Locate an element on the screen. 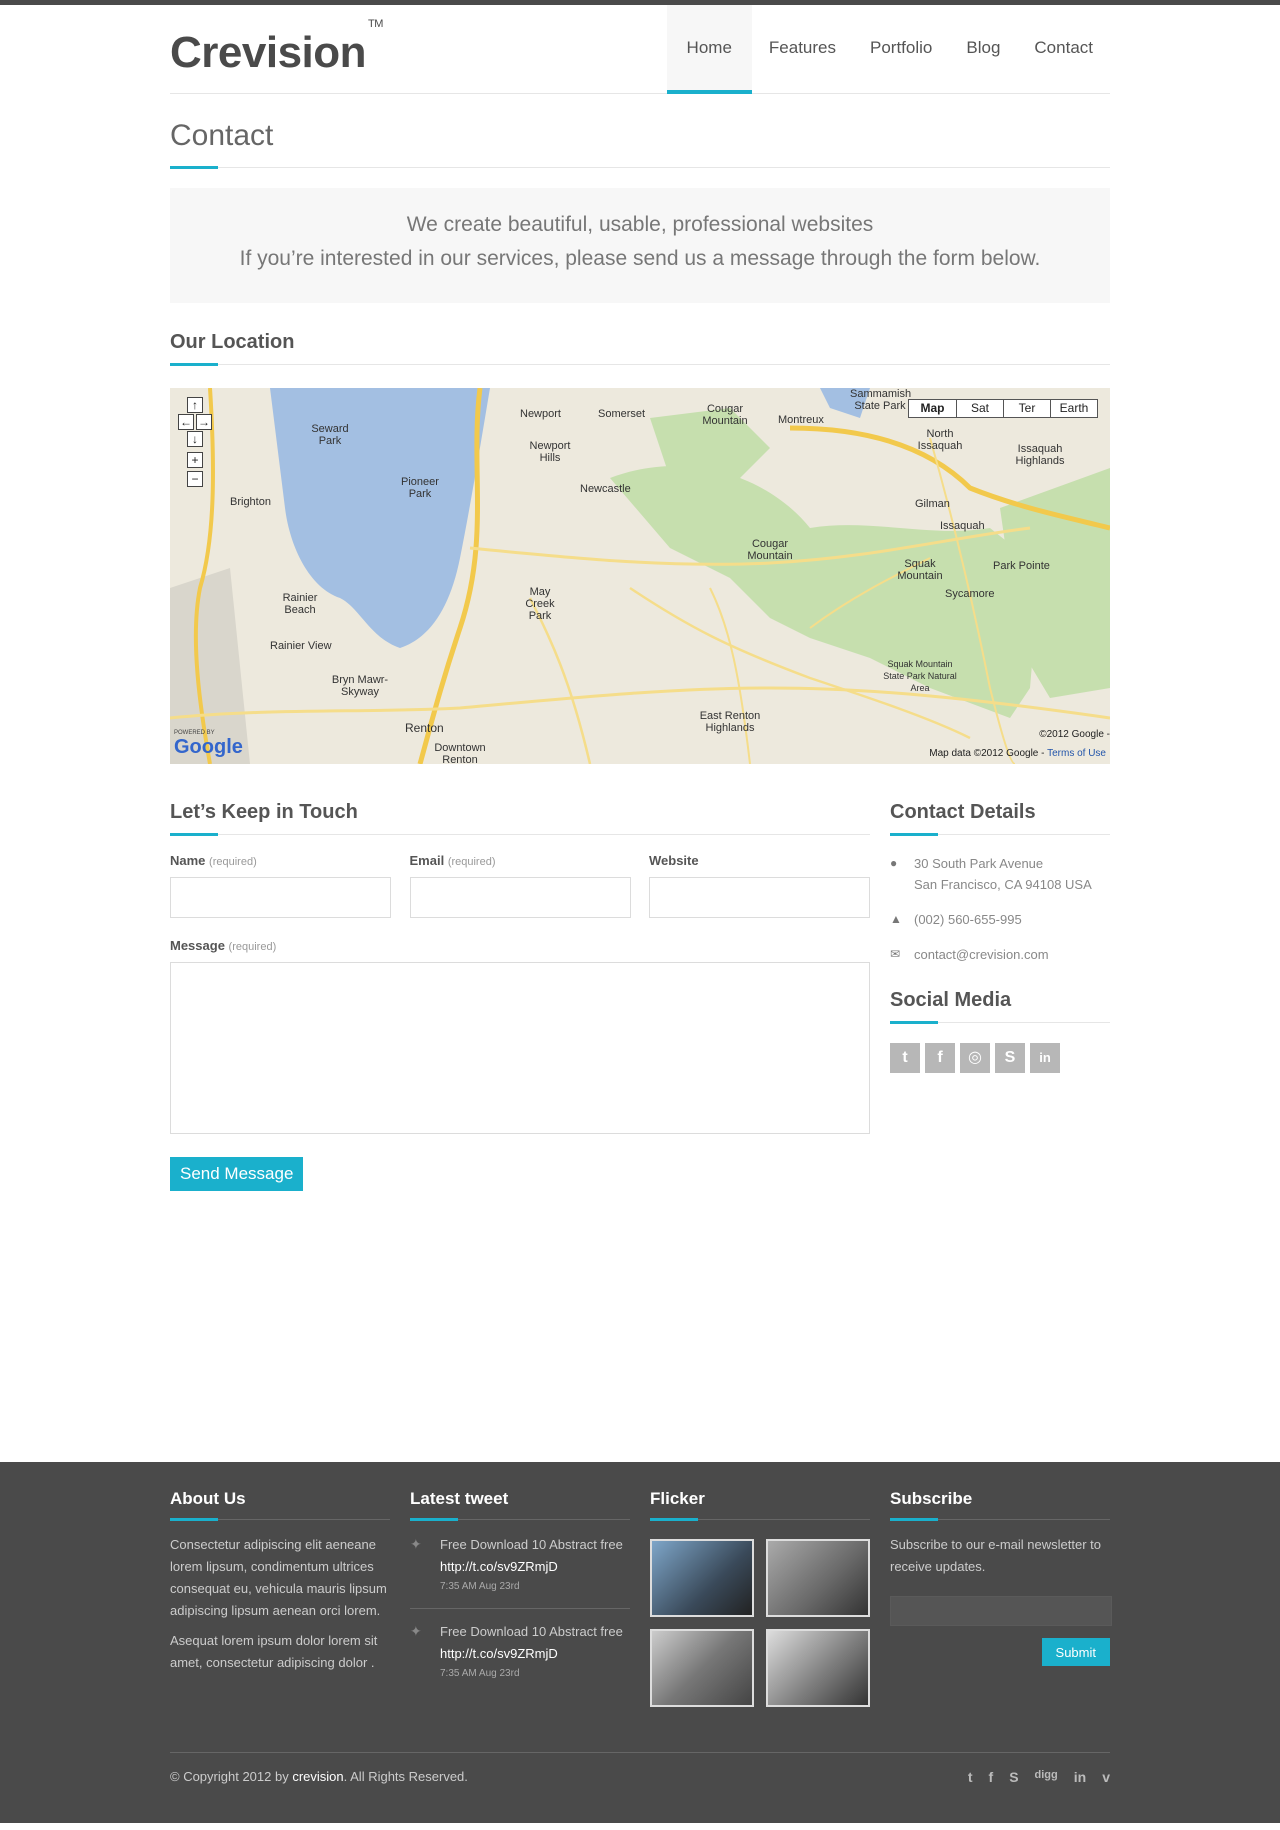 This screenshot has height=1830, width=1280. name-label: Name (required) is located at coordinates (280, 860).